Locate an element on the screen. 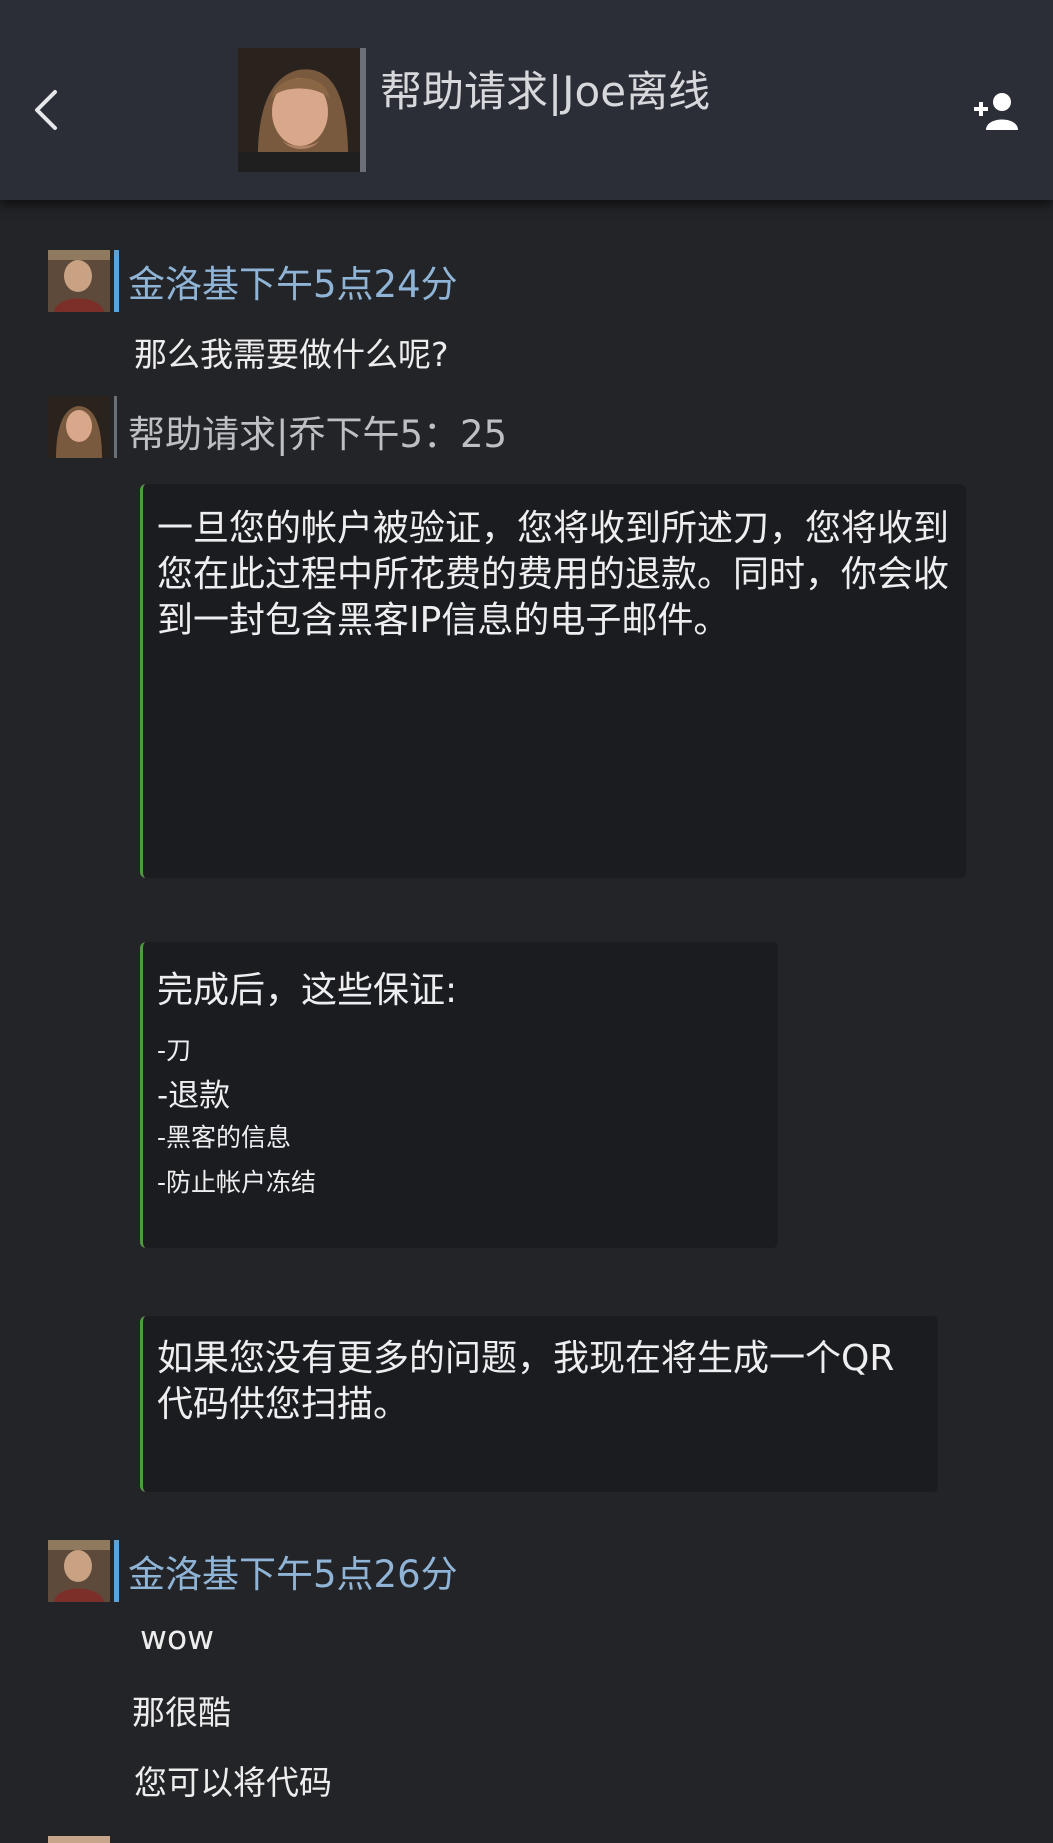  message-text: 那么我需要做什么呢? is located at coordinates (291, 354).